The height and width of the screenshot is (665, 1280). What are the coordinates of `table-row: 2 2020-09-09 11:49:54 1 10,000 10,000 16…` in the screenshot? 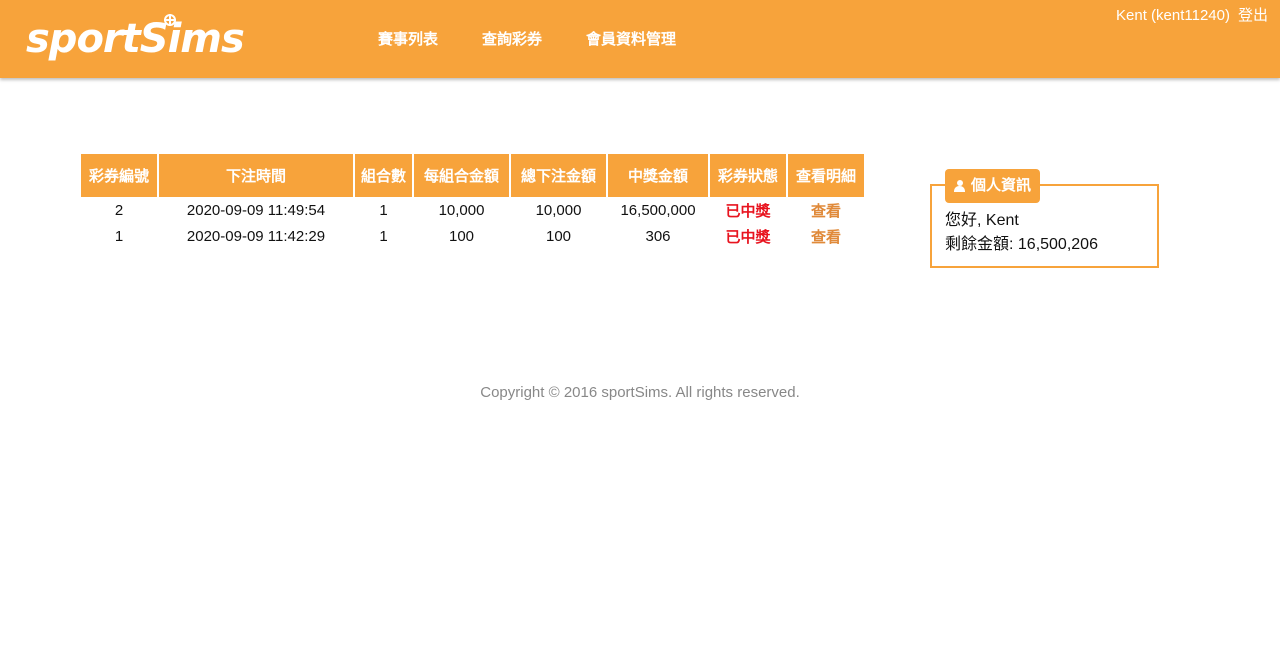 It's located at (472, 210).